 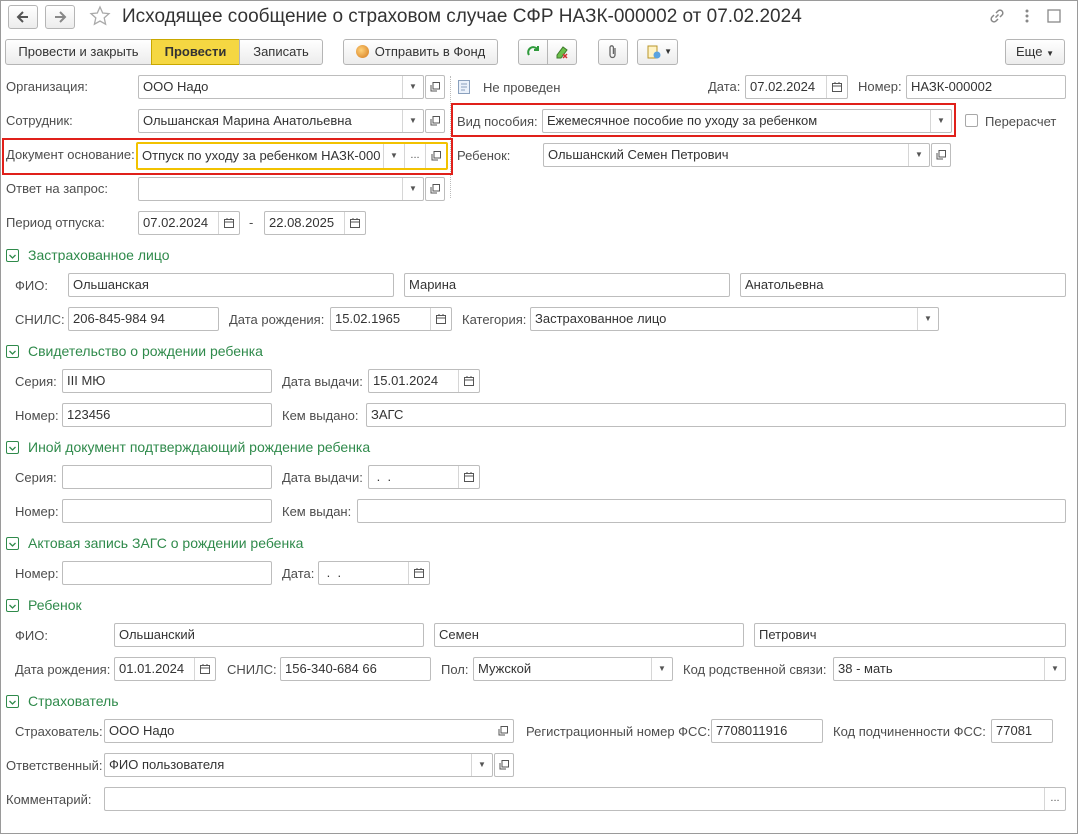 I want to click on other-by-field, so click(x=711, y=511).